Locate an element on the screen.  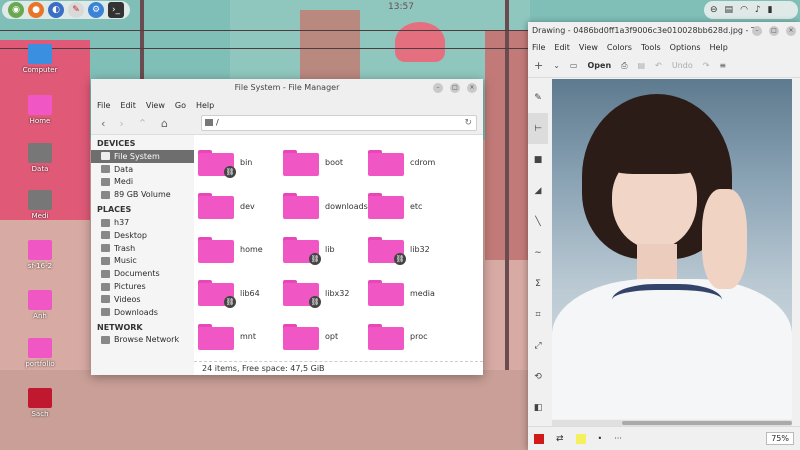
desktop-icon-computer: Computer is located at coordinates (40, 59).